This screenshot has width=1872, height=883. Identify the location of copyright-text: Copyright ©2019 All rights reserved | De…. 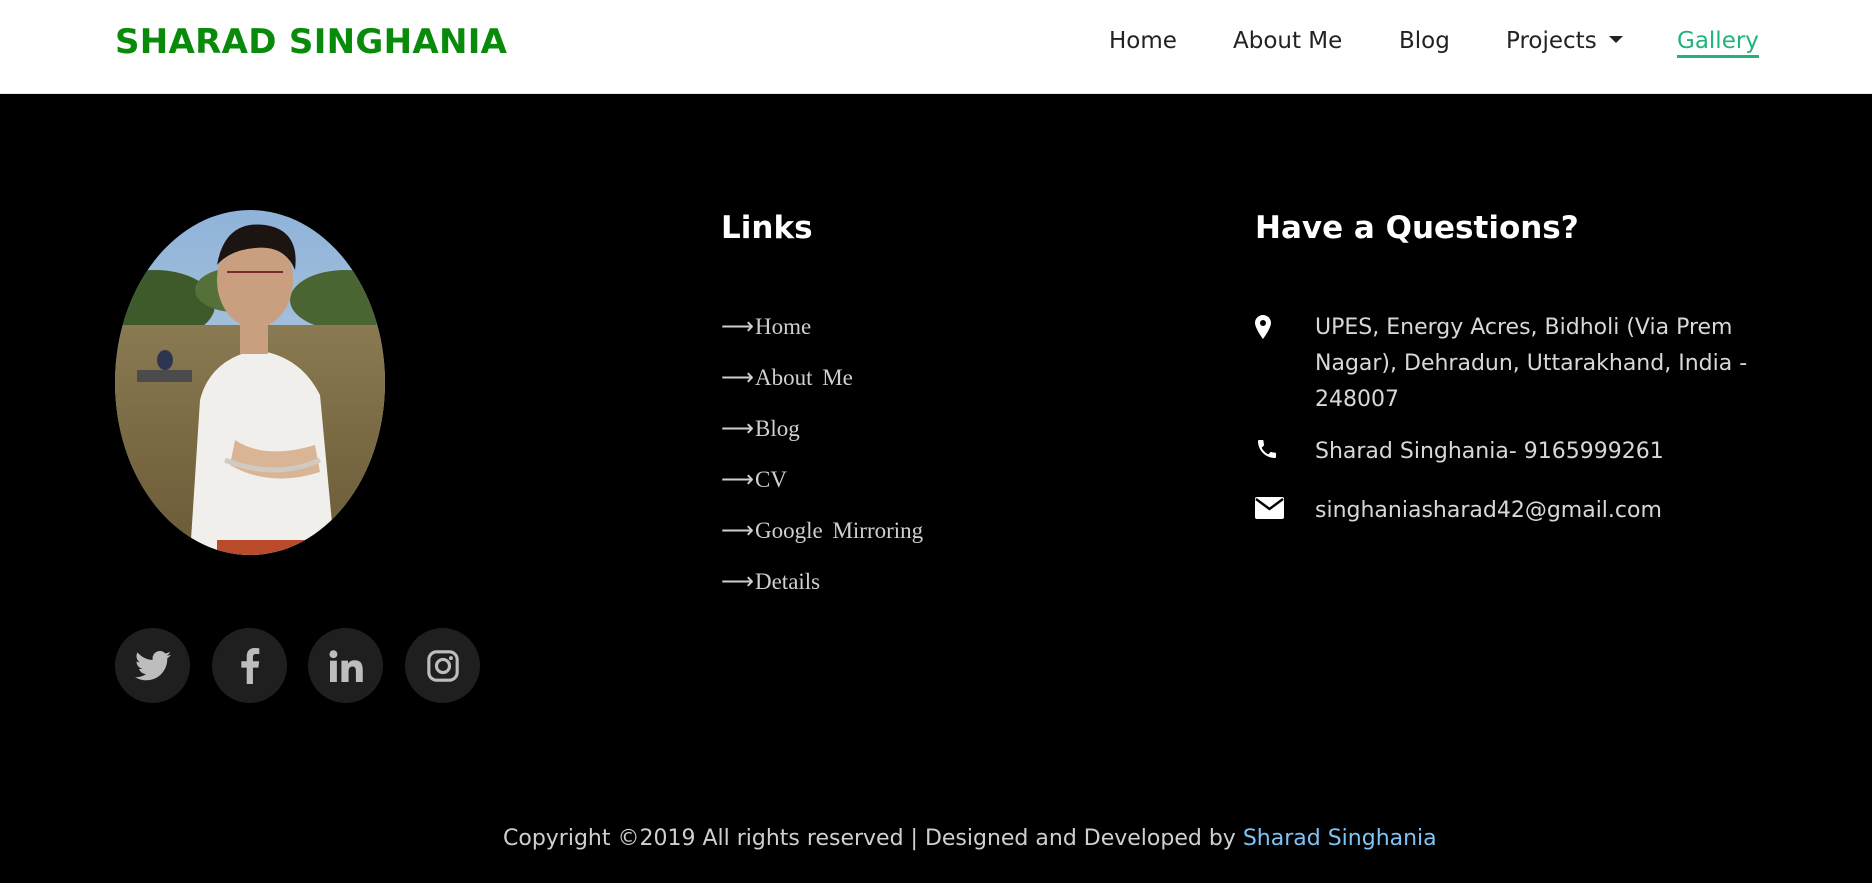
(873, 838).